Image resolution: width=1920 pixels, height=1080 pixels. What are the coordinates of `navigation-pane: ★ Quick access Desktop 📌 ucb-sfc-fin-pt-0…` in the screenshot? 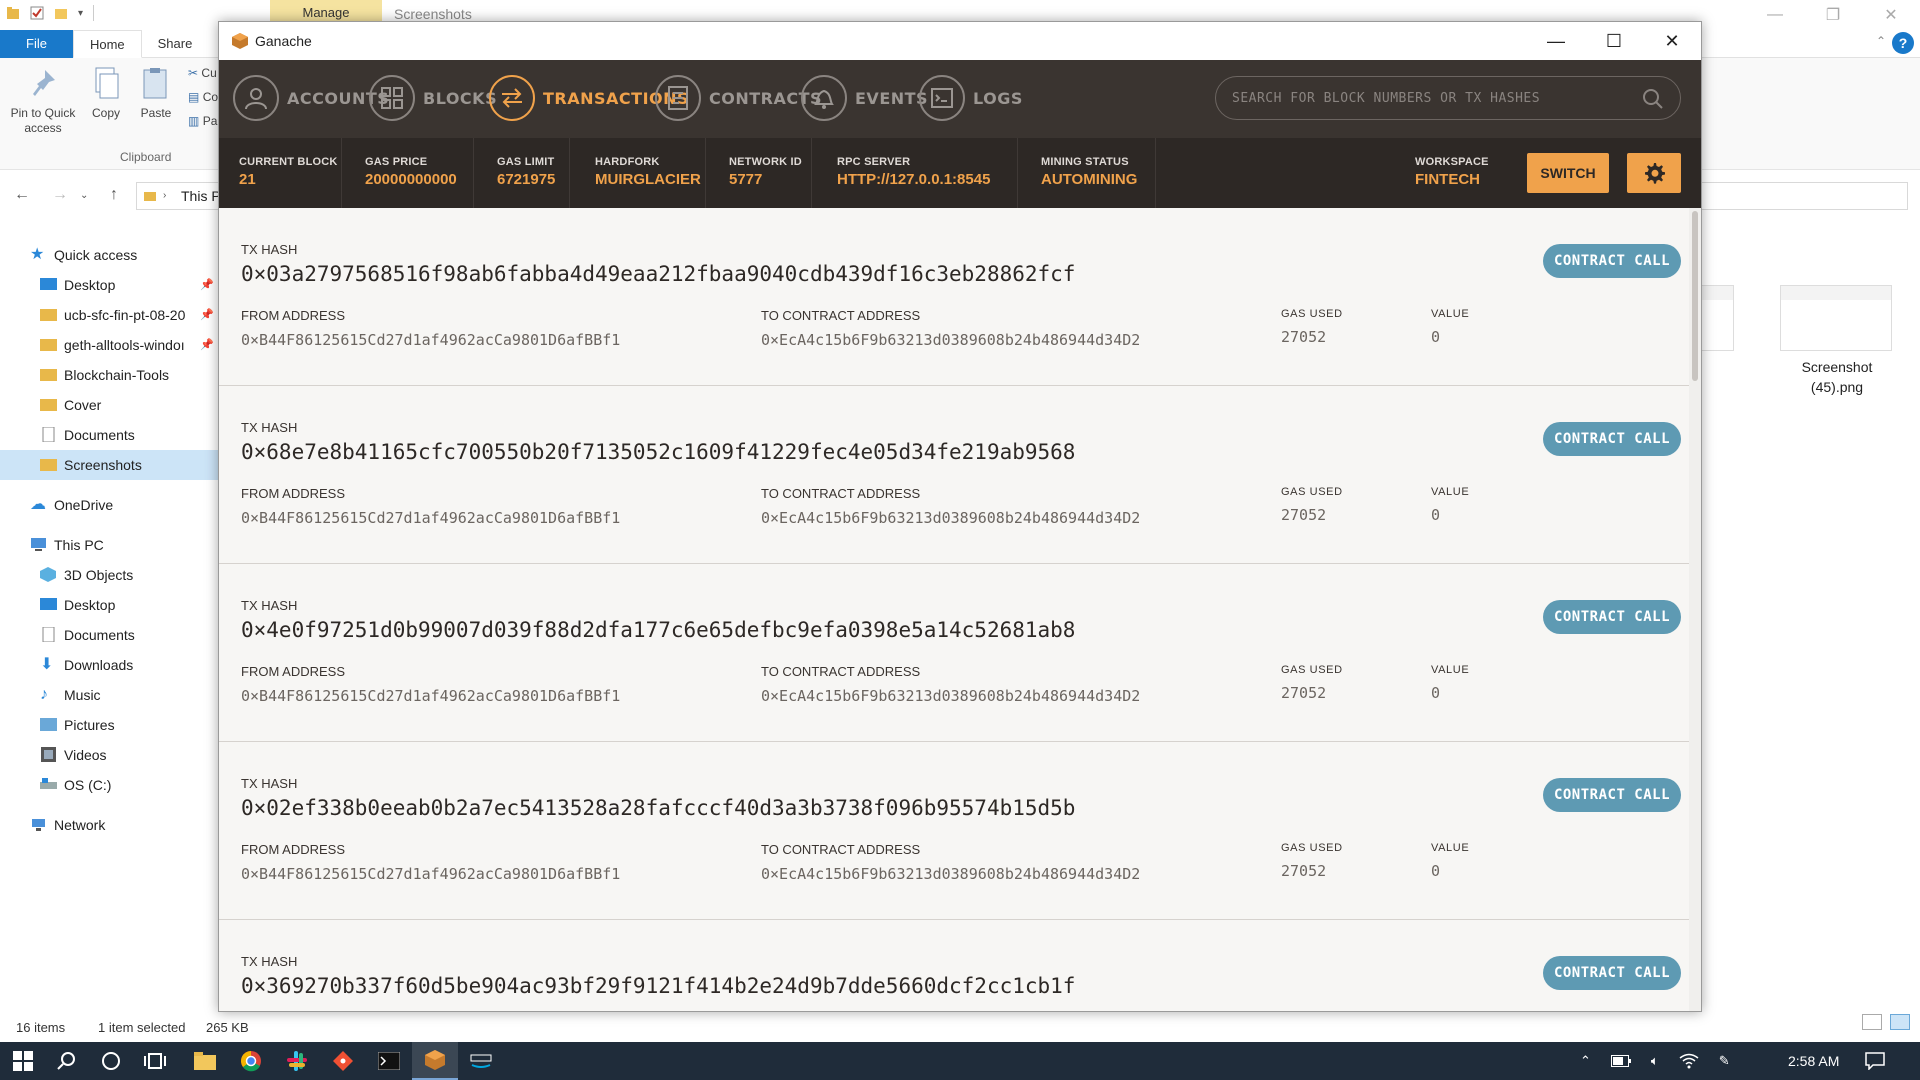 It's located at (111, 540).